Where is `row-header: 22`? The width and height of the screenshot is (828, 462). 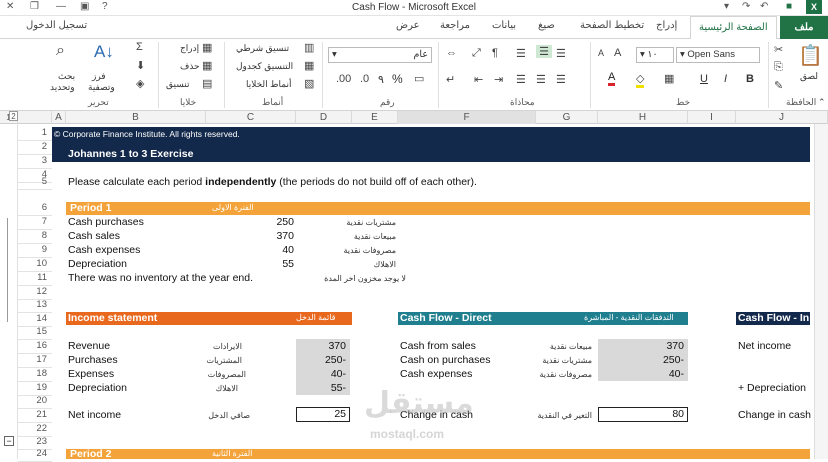
row-header: 22 is located at coordinates (35, 428).